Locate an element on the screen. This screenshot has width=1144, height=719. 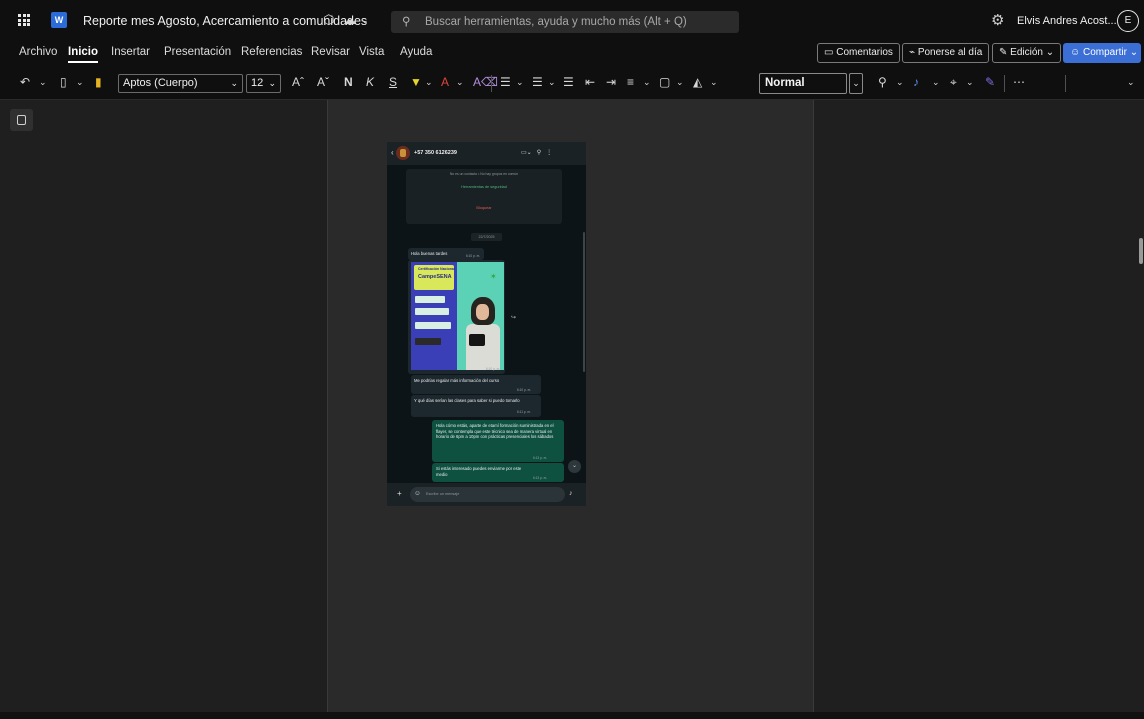
block-link: Bloquear is located at coordinates (484, 208).